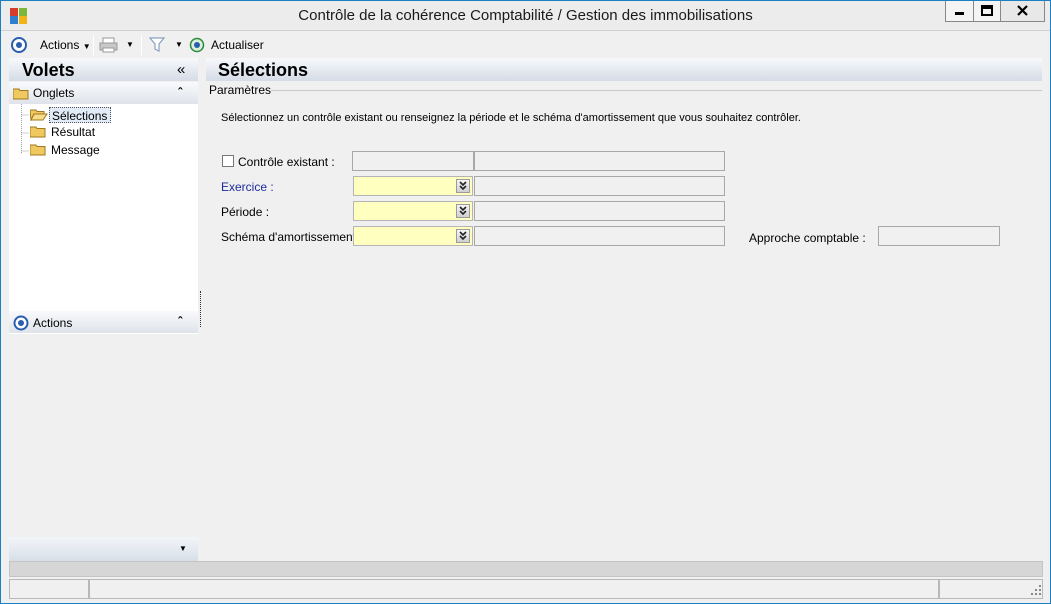 The height and width of the screenshot is (604, 1051). What do you see at coordinates (599, 236) in the screenshot?
I see `depreciation-schema-description-field` at bounding box center [599, 236].